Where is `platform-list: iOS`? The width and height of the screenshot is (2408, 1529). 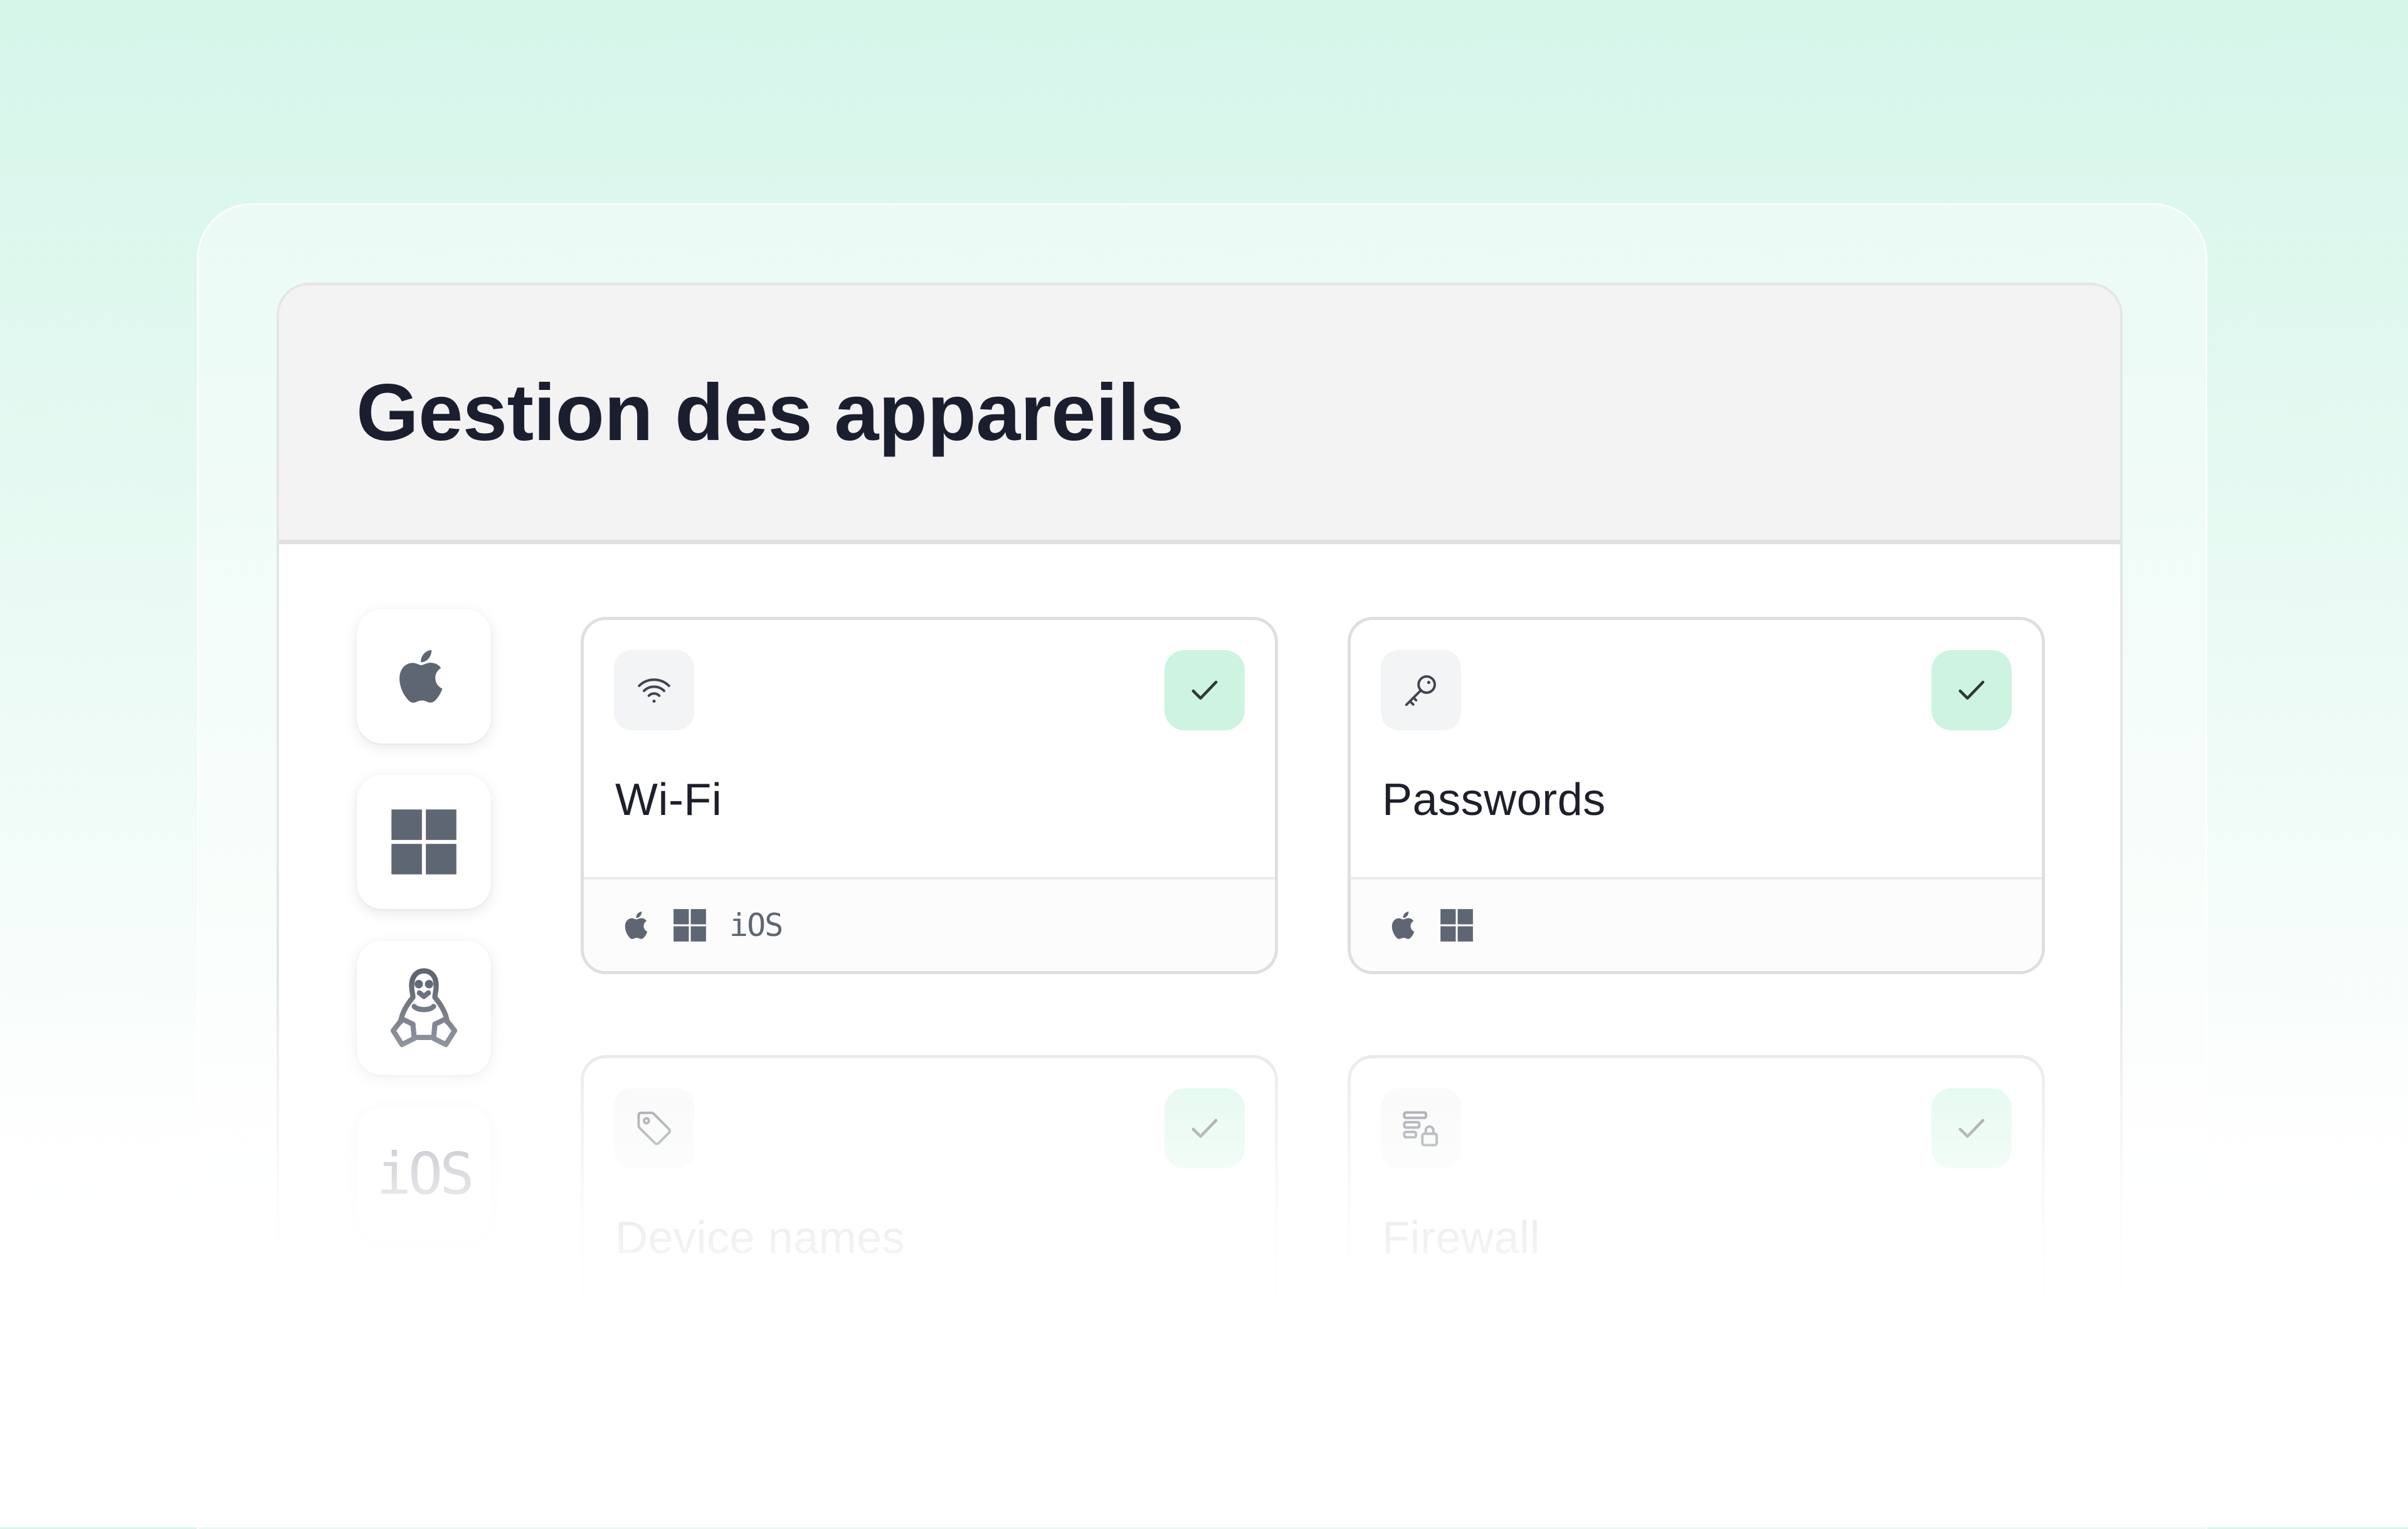
platform-list: iOS is located at coordinates (929, 924).